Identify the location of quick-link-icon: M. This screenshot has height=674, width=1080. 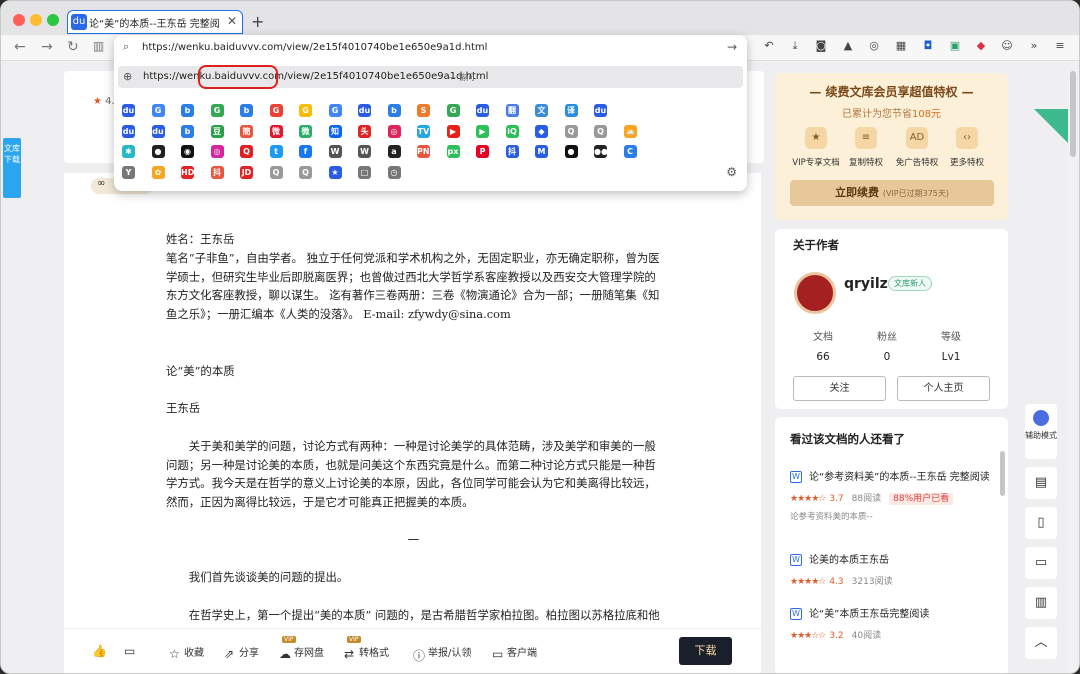
(550, 155).